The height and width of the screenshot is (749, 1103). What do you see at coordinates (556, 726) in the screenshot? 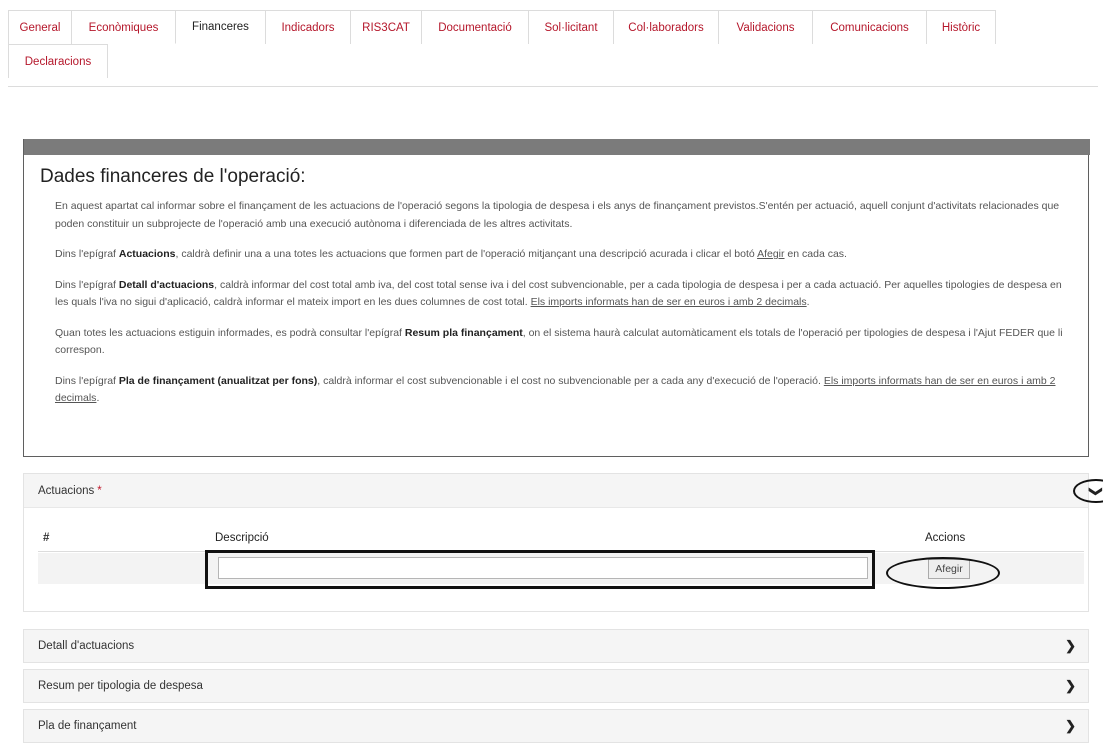
I see `pla-financament-section: Pla de finançament ❯` at bounding box center [556, 726].